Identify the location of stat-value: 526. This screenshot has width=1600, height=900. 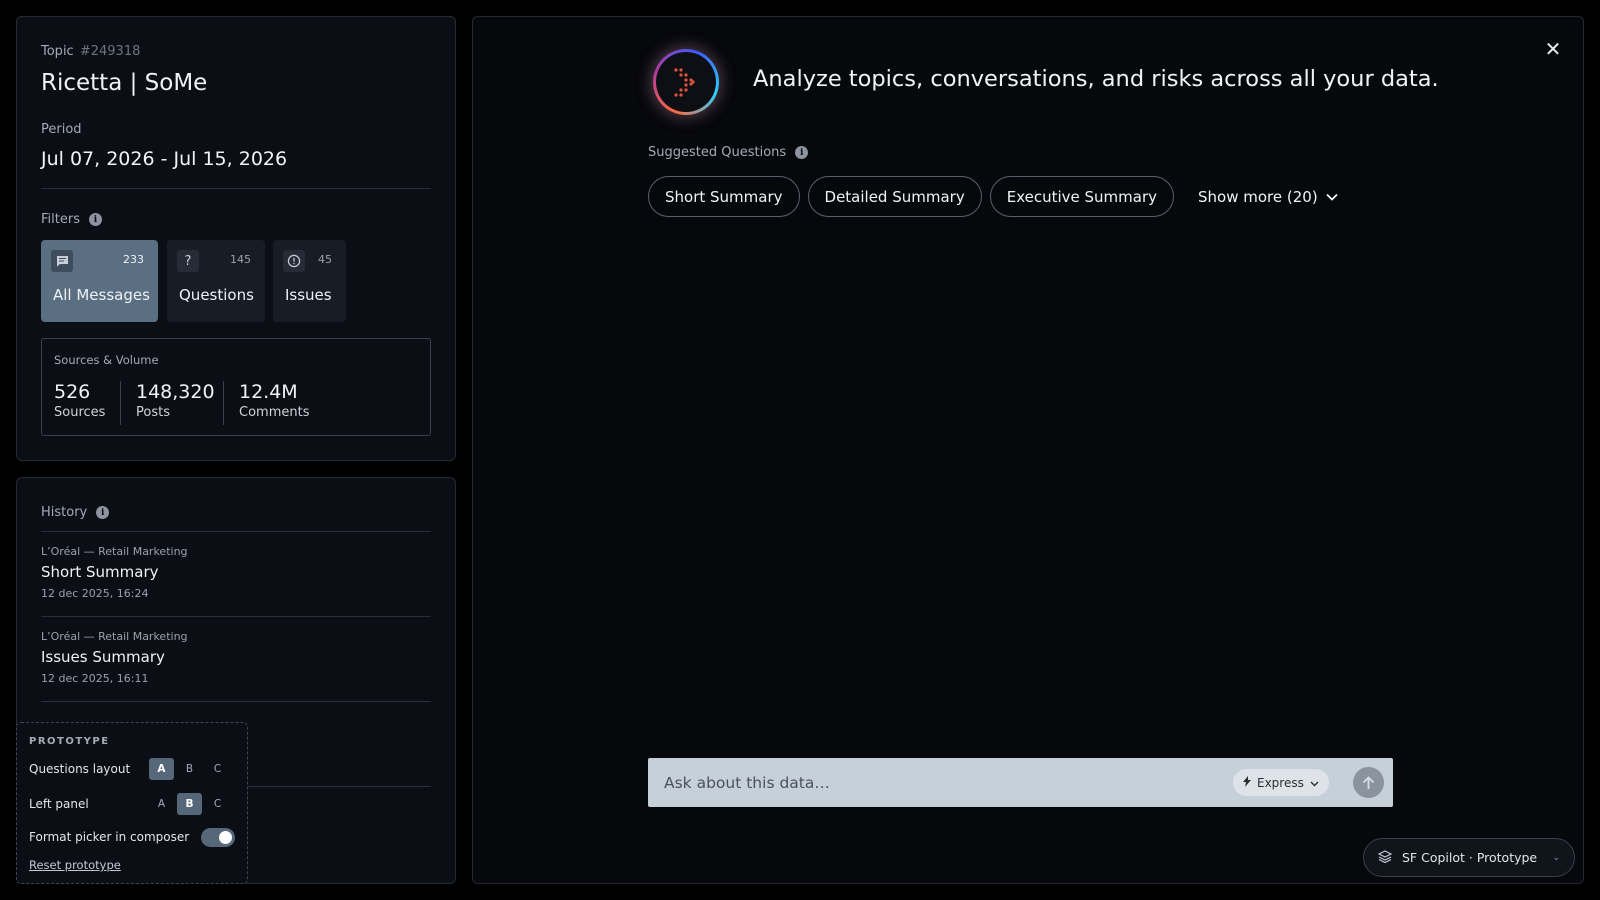
(72, 392).